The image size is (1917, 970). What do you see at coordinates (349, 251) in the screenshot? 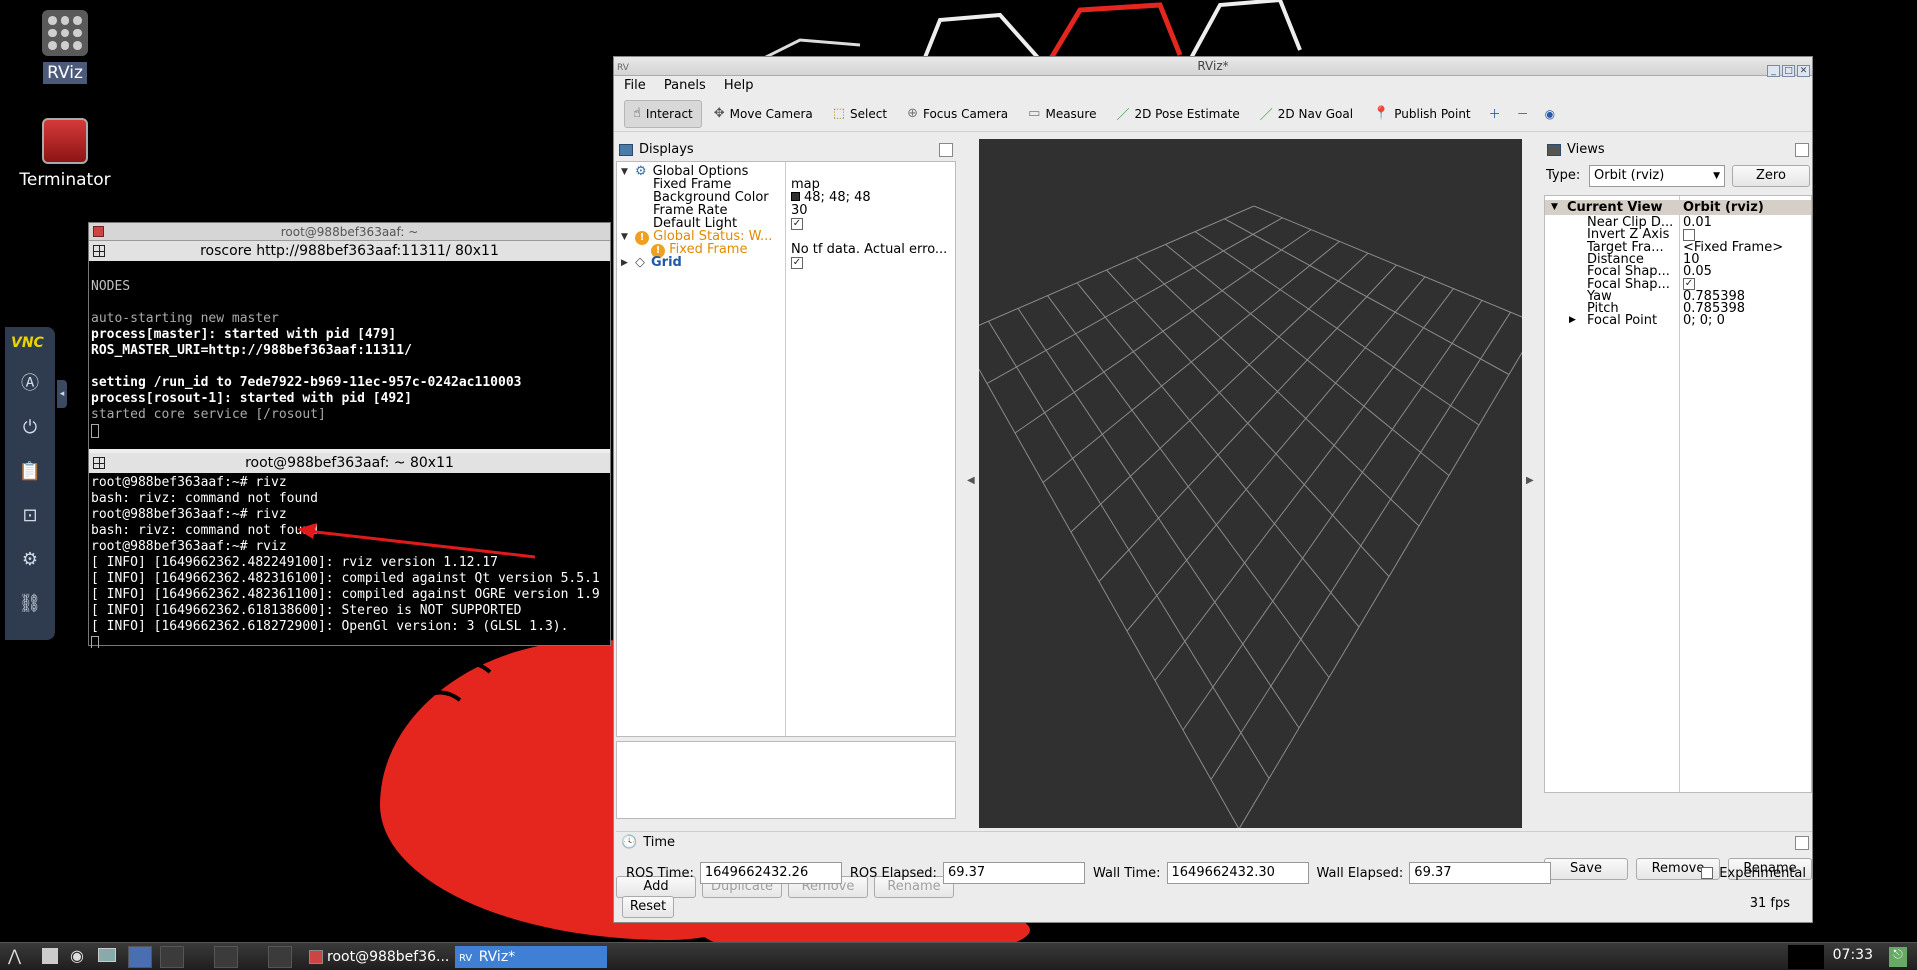
I see `terminal-pane1-header: roscore http://988bef363aaf:11311/ 80x11` at bounding box center [349, 251].